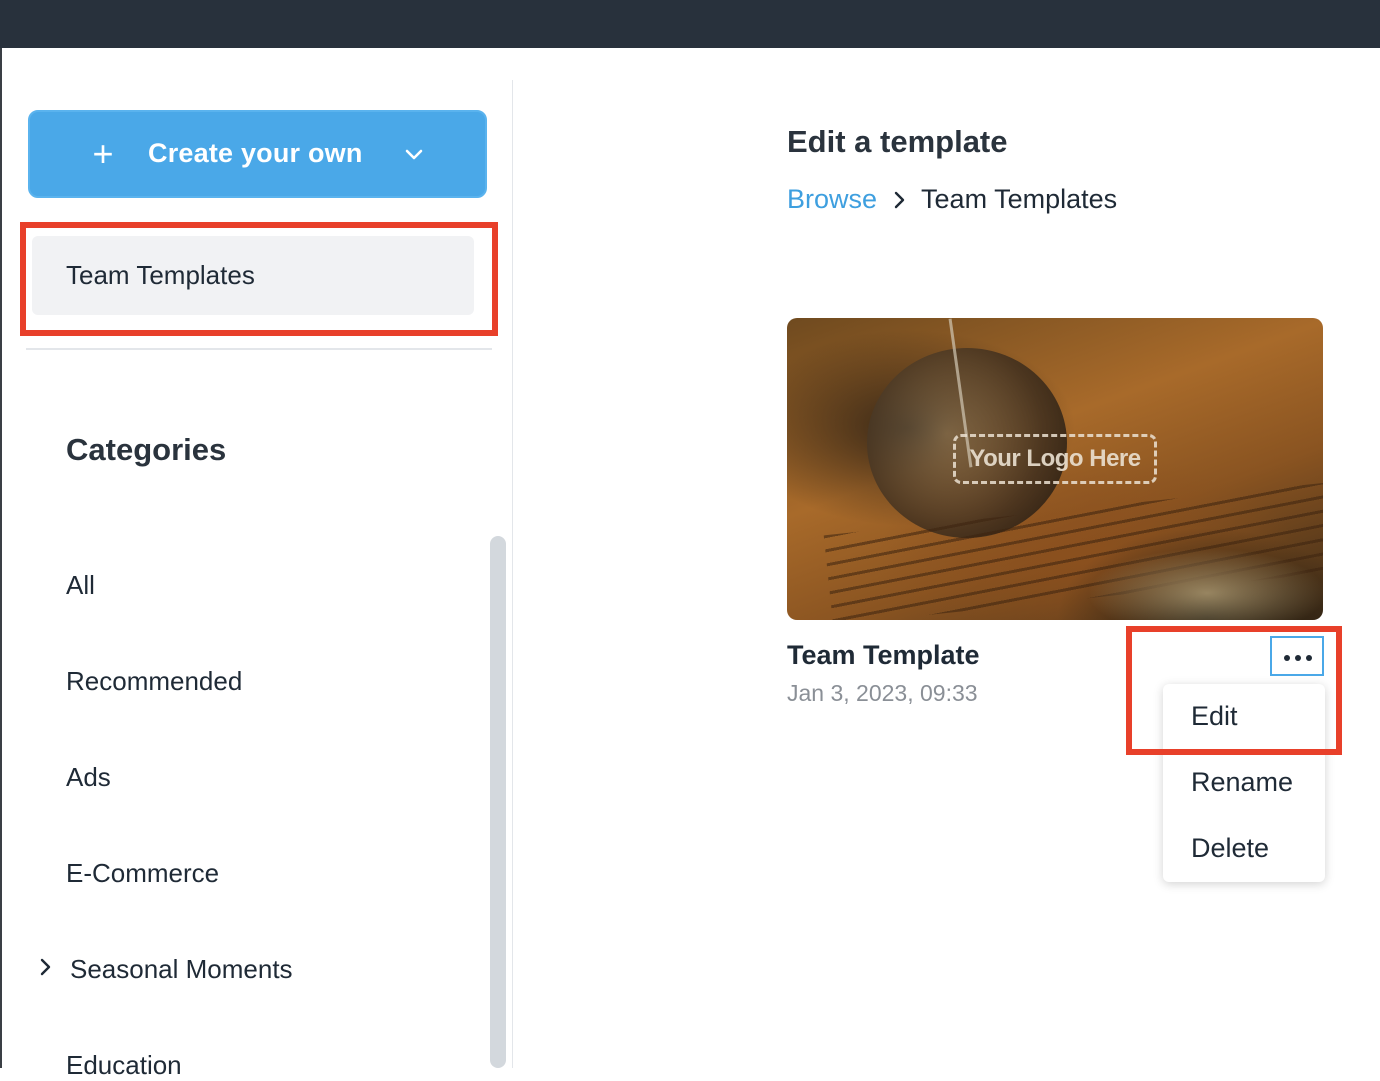 This screenshot has width=1380, height=1081. Describe the element at coordinates (498, 802) in the screenshot. I see `sidebar-scrollbar` at that location.